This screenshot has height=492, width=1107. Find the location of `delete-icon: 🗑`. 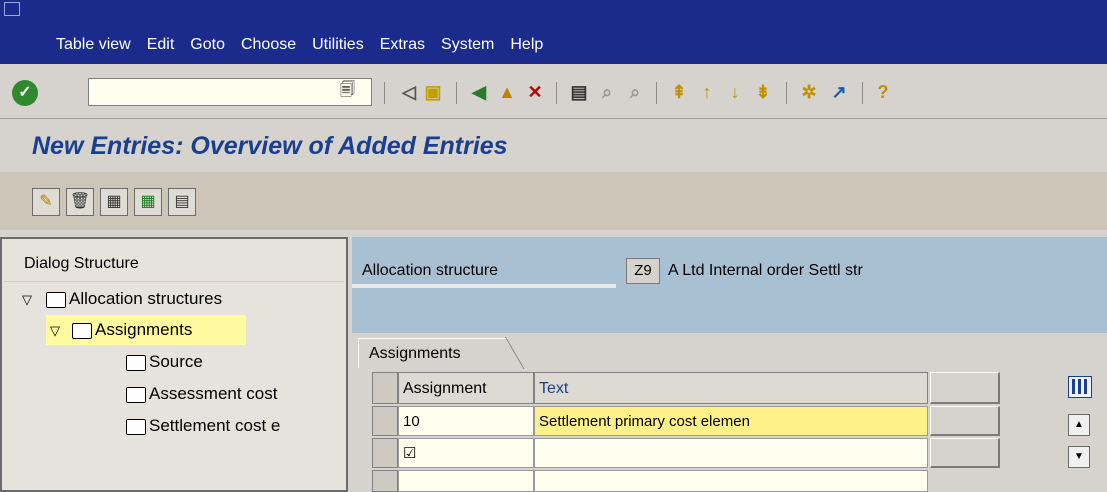

delete-icon: 🗑 is located at coordinates (80, 202).